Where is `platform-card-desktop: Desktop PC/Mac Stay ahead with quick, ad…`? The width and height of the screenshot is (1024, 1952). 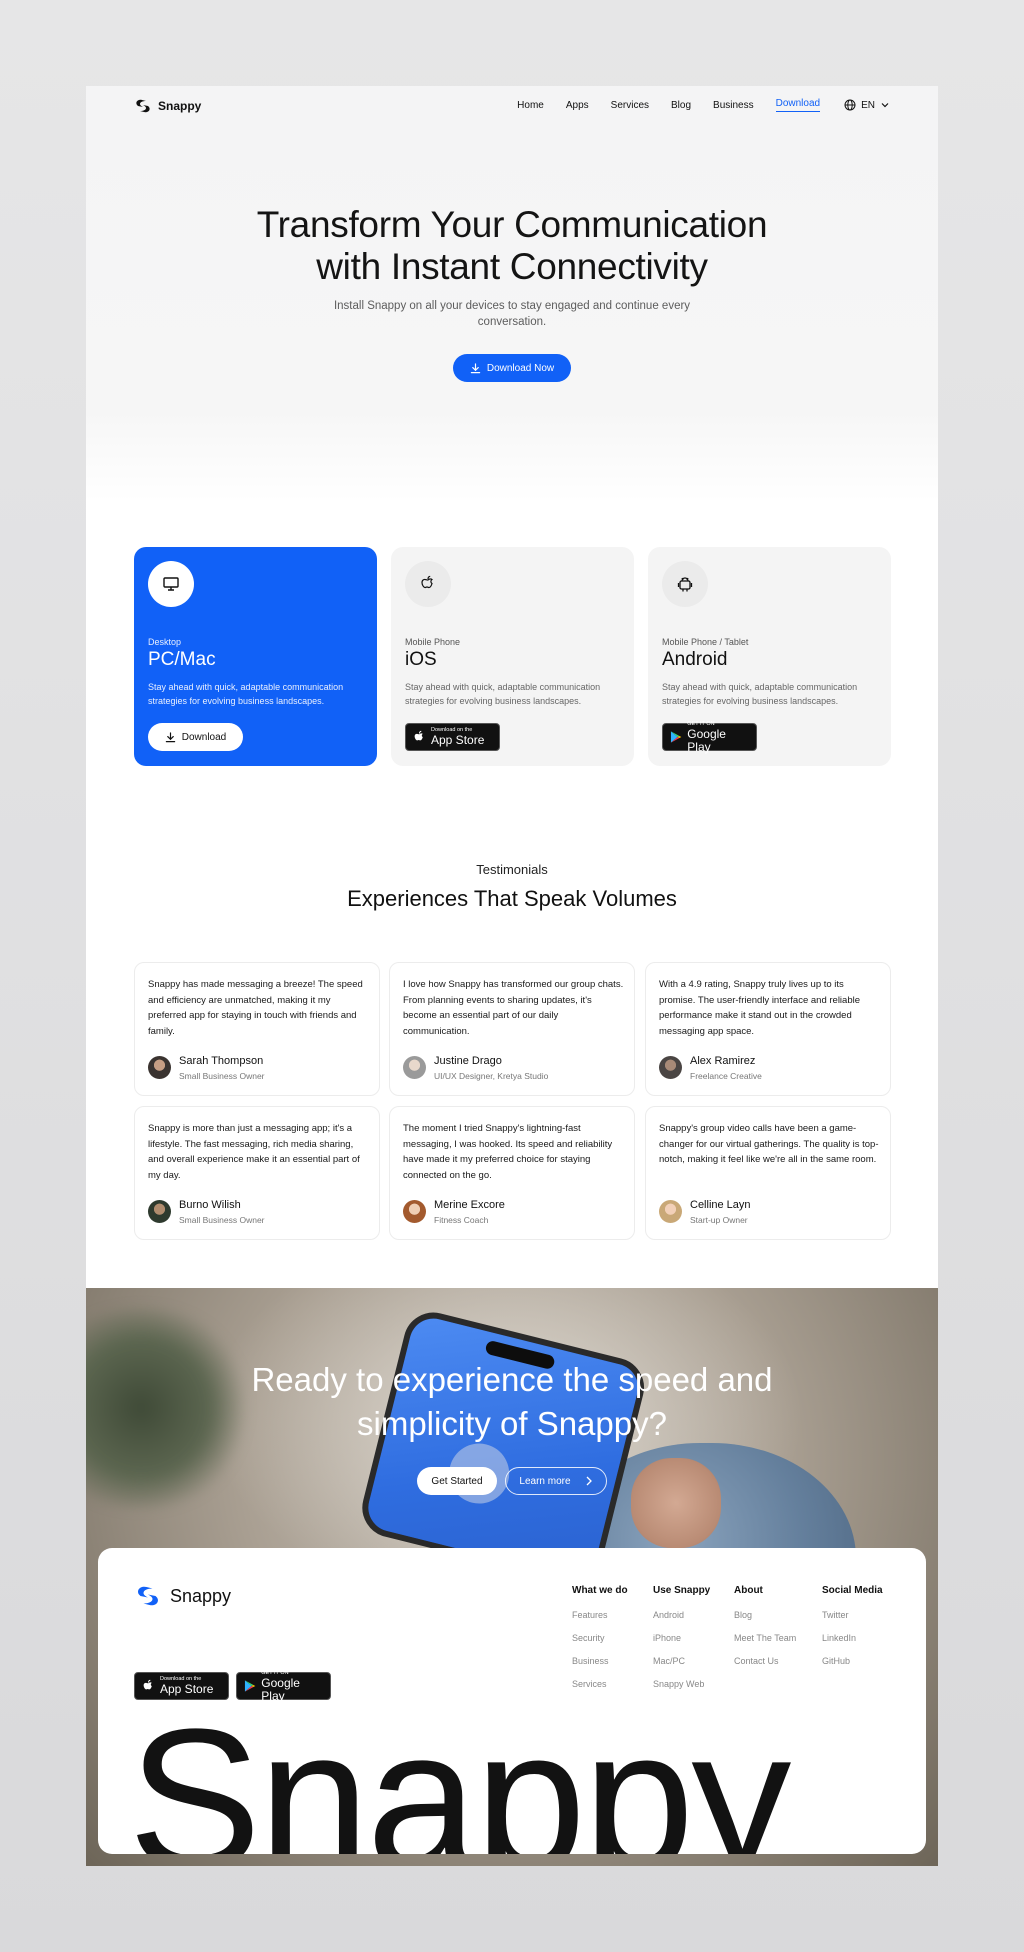 platform-card-desktop: Desktop PC/Mac Stay ahead with quick, ad… is located at coordinates (255, 656).